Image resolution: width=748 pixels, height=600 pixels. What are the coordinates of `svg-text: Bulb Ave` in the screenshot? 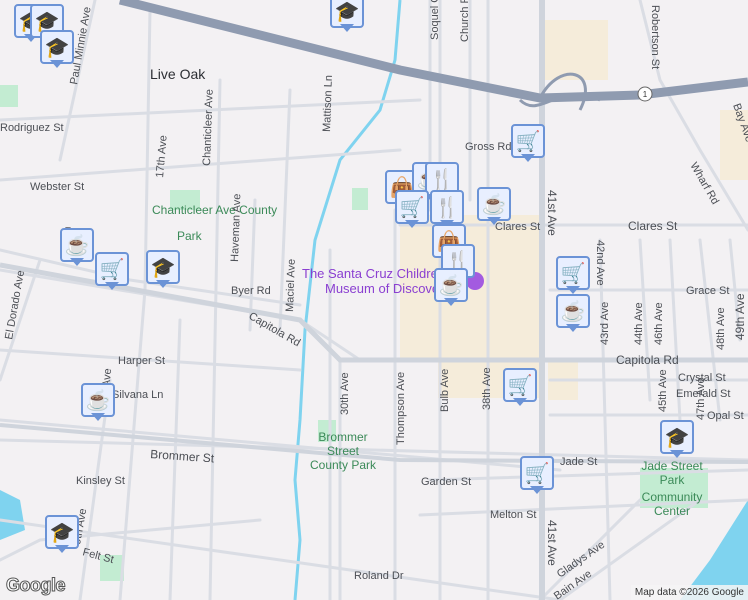 It's located at (445, 390).